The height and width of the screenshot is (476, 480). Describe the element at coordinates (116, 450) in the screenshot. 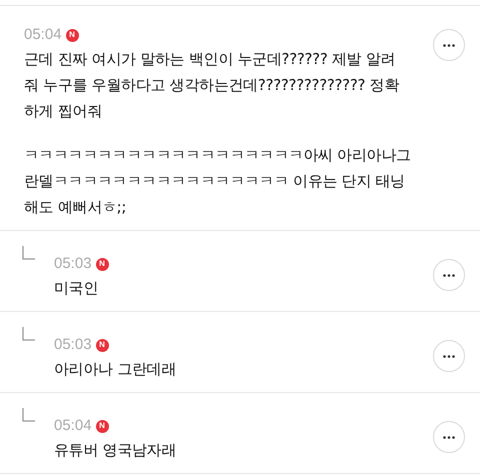

I see `reply-text: 유튜버 영국남자래` at that location.